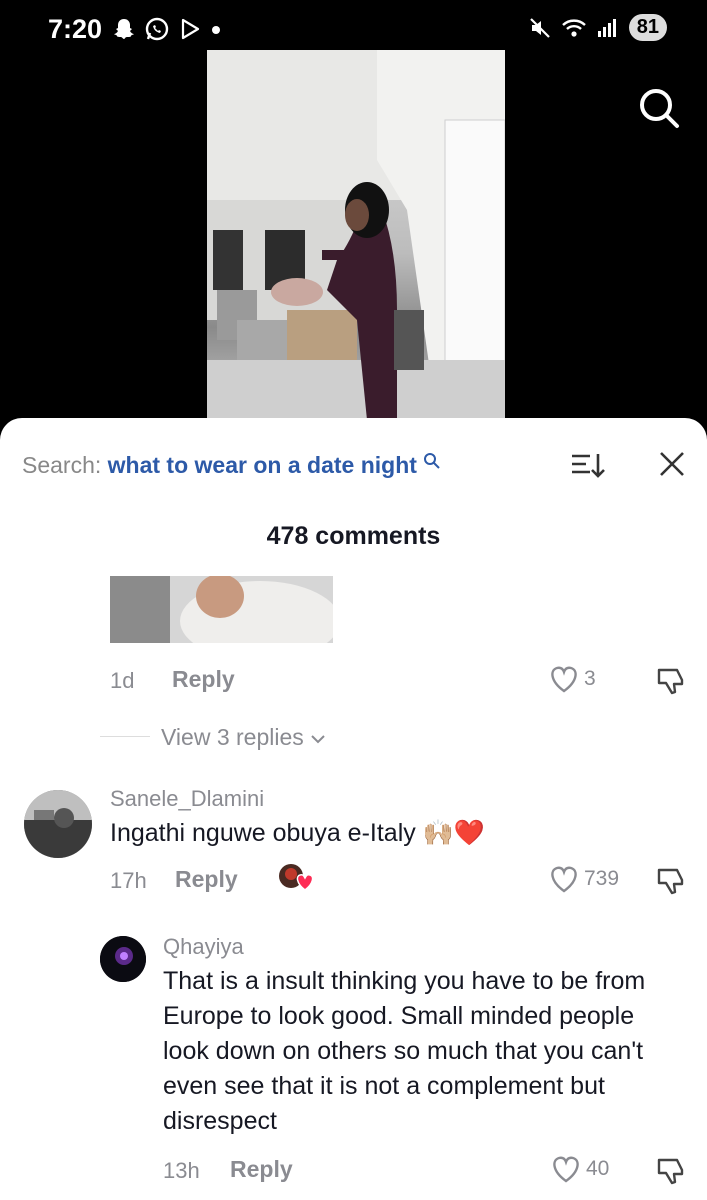  I want to click on battery-badge: 81, so click(647, 27).